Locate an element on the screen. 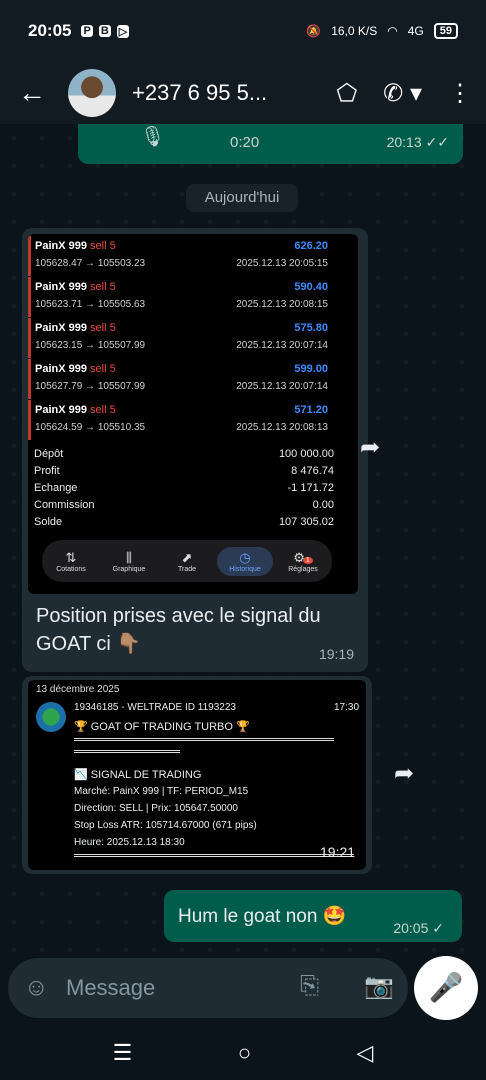 This screenshot has width=486, height=1080. back-icon: ◁ is located at coordinates (364, 1053).